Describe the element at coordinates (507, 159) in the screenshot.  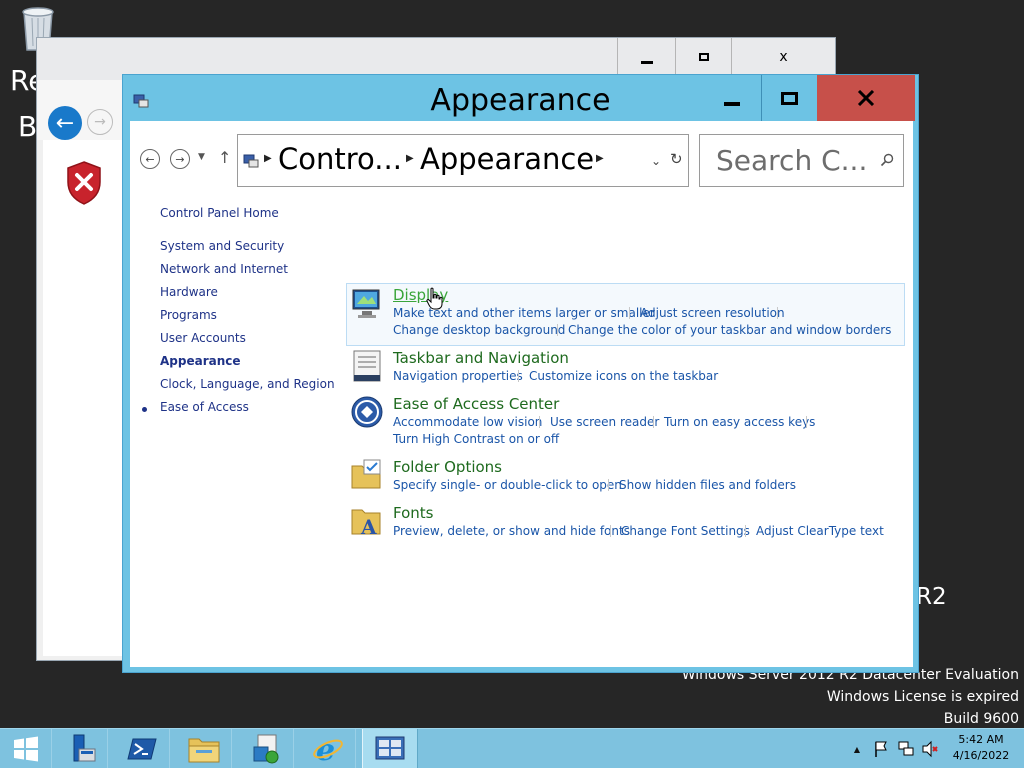
I see `breadcrumb-appearance: Appearance` at that location.